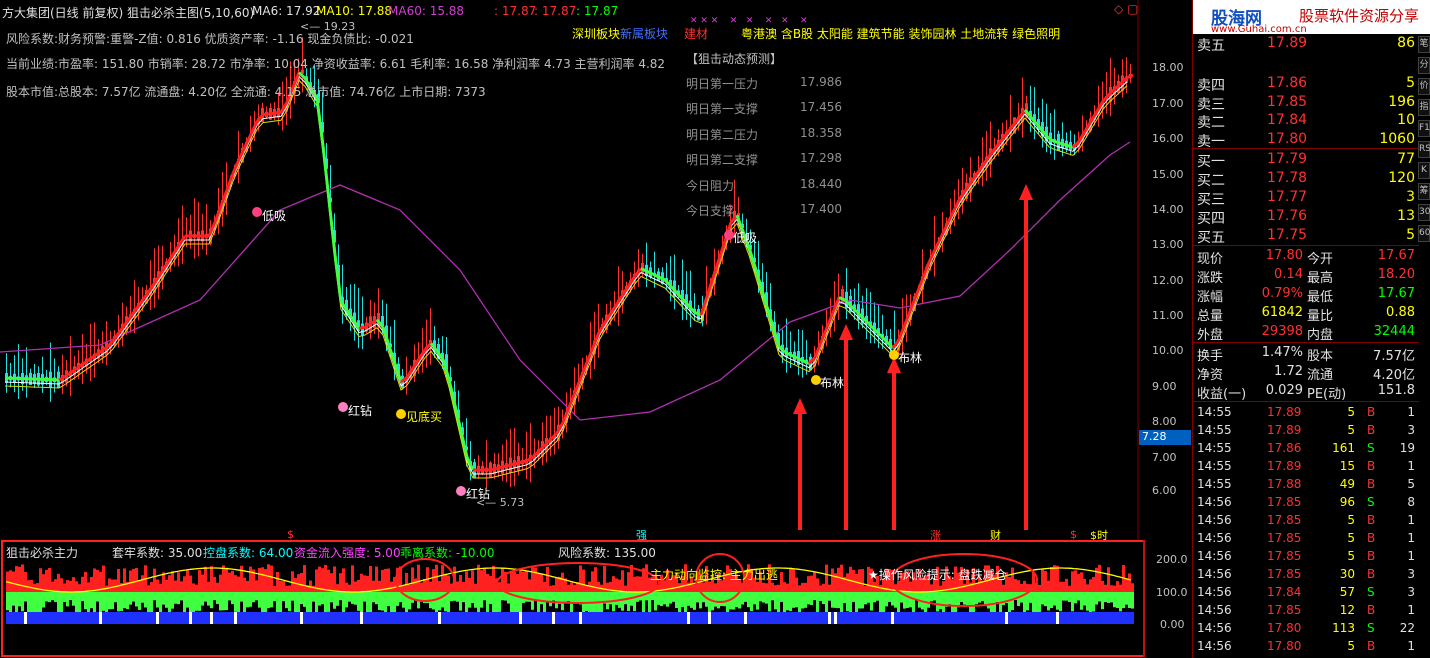 The height and width of the screenshot is (658, 1430). I want to click on orderbook-buy-row: 买一 17.79 77, so click(1304, 160).